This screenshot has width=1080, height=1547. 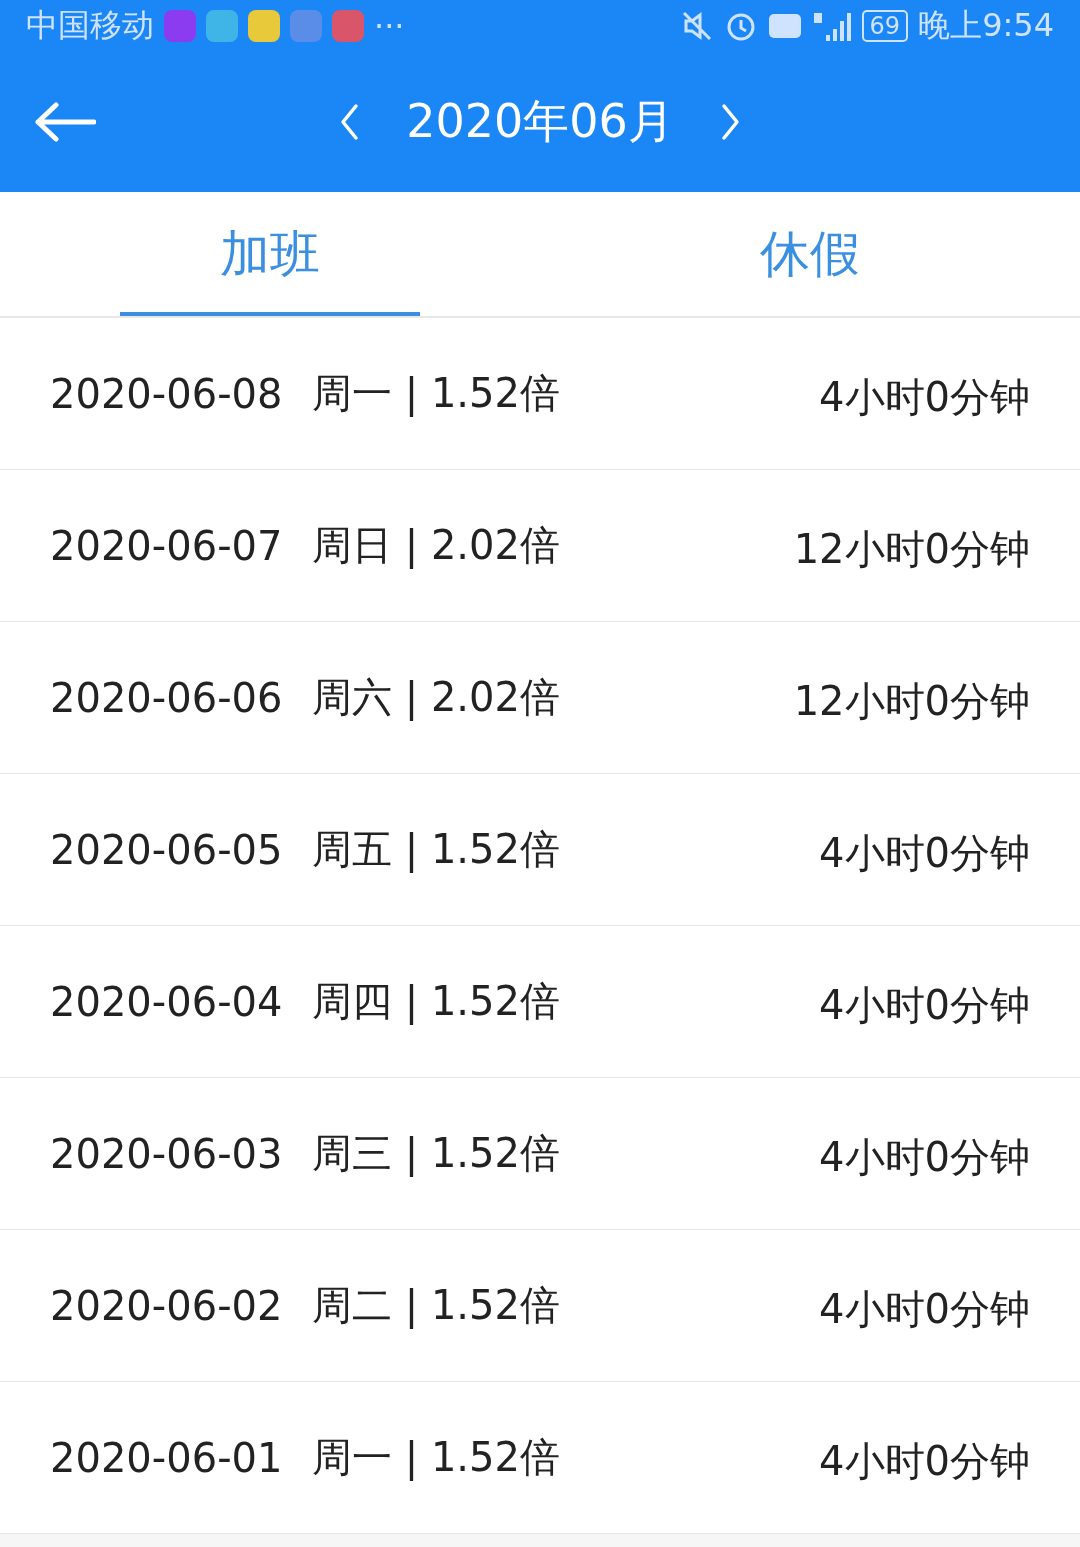 What do you see at coordinates (167, 393) in the screenshot?
I see `record-date: 2020-06-08` at bounding box center [167, 393].